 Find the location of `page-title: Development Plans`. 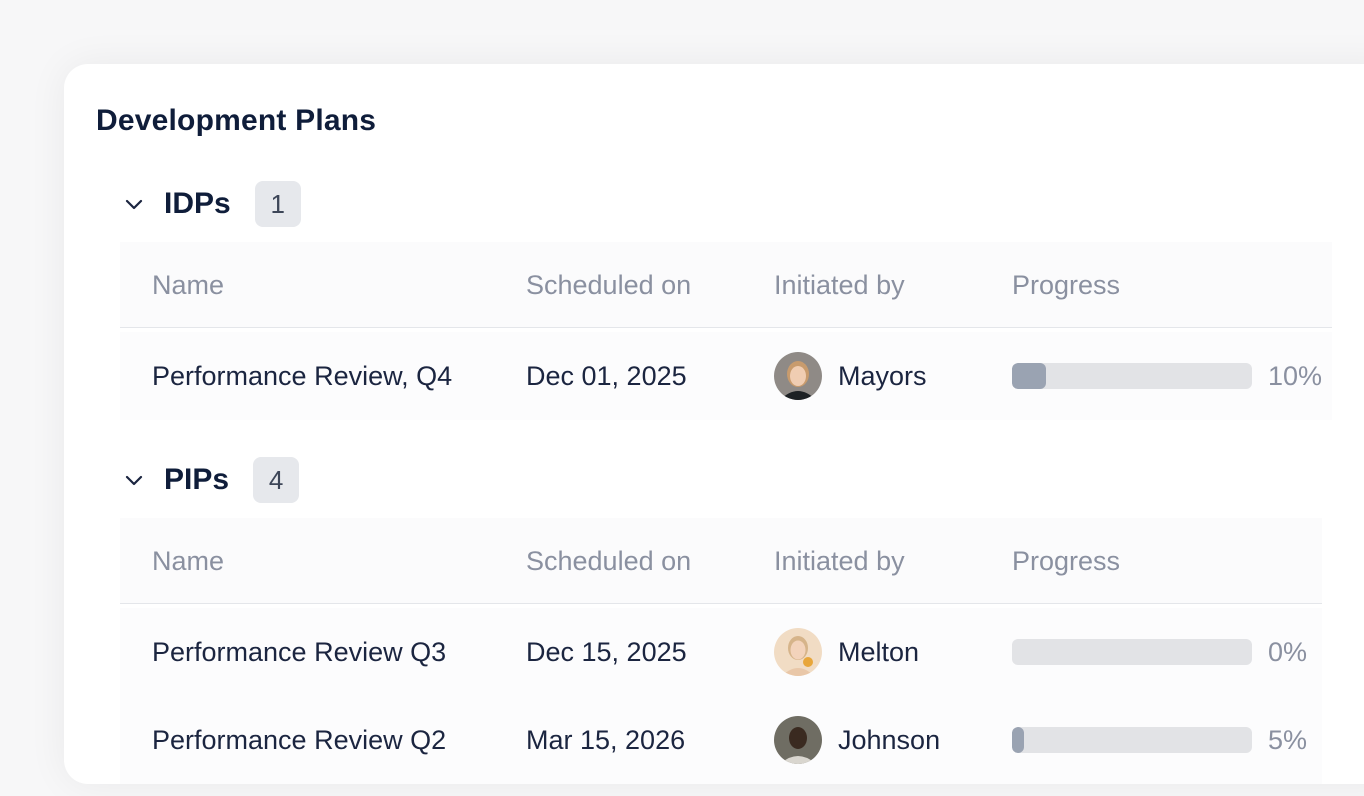

page-title: Development Plans is located at coordinates (236, 120).